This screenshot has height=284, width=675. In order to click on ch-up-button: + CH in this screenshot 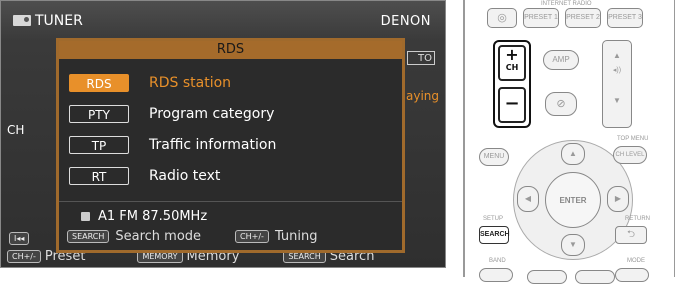, I will do `click(512, 63)`.